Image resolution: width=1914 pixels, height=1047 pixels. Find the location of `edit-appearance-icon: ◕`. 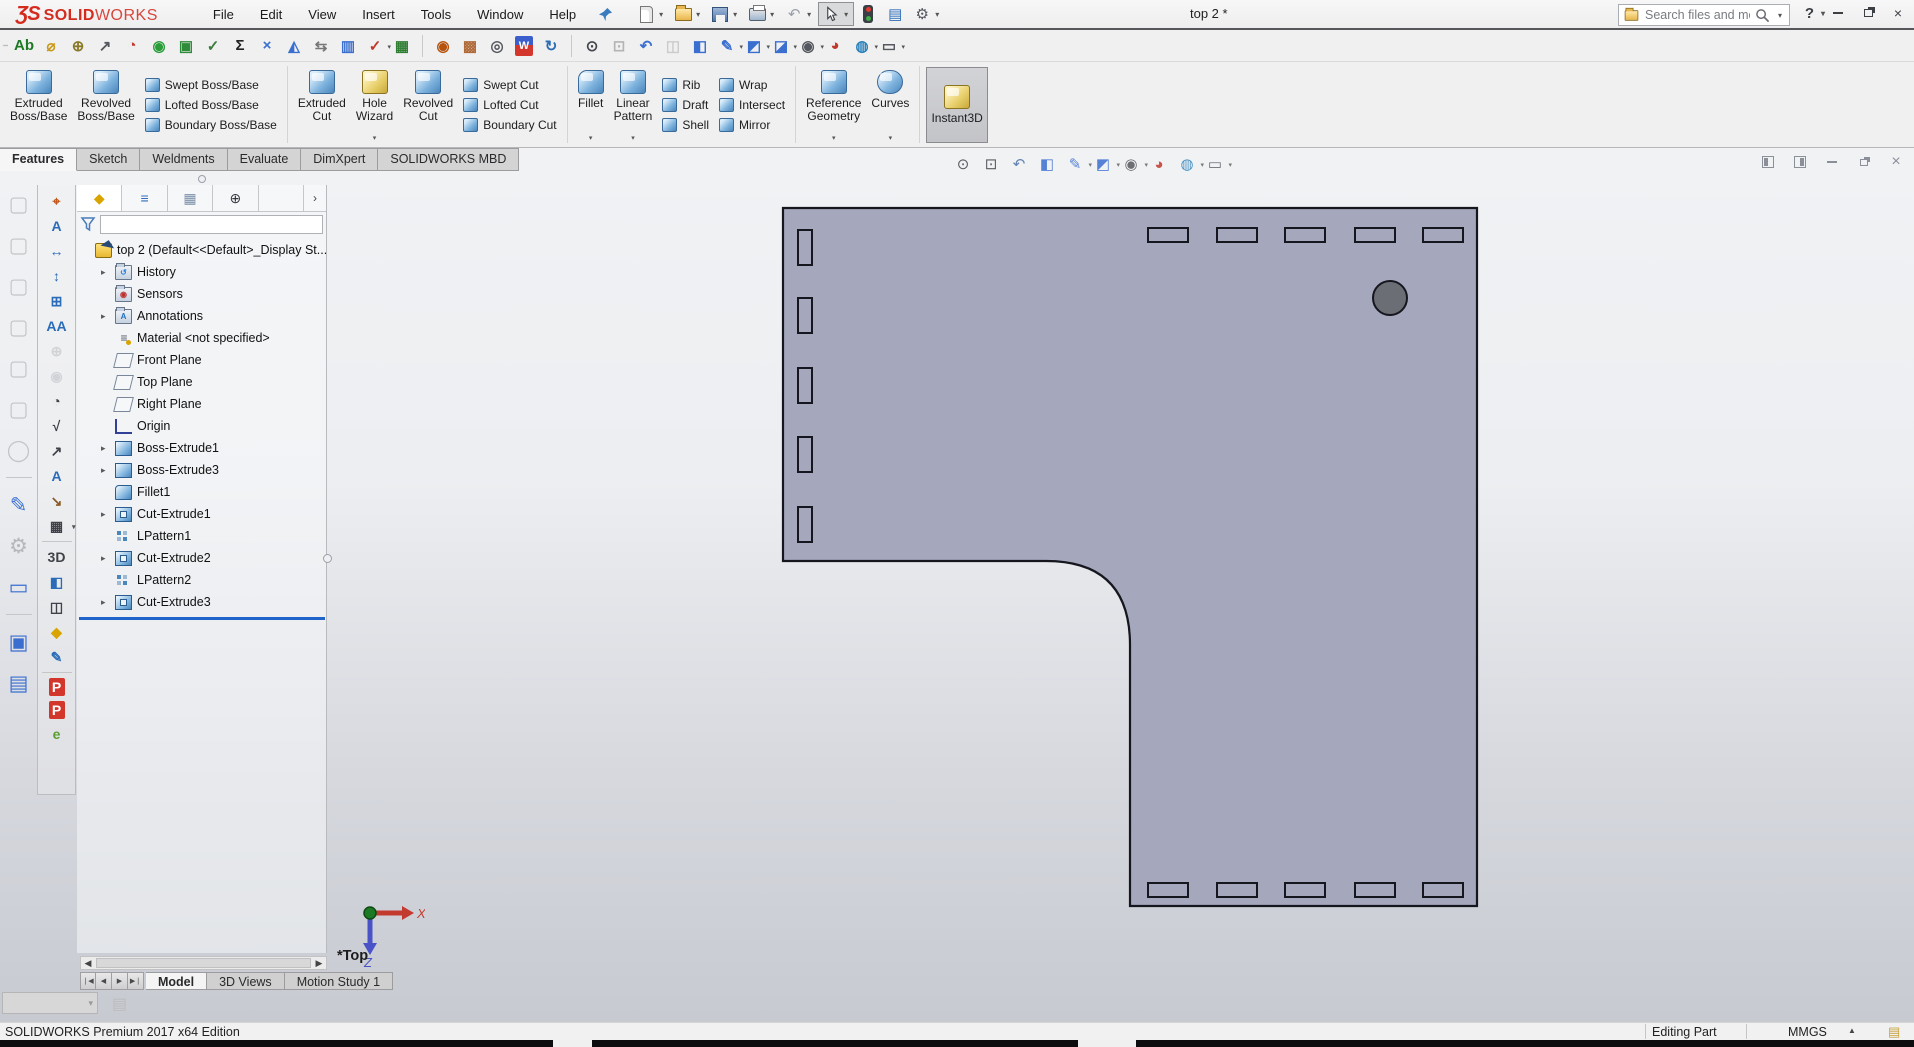

edit-appearance-icon: ◕ is located at coordinates (1159, 164).